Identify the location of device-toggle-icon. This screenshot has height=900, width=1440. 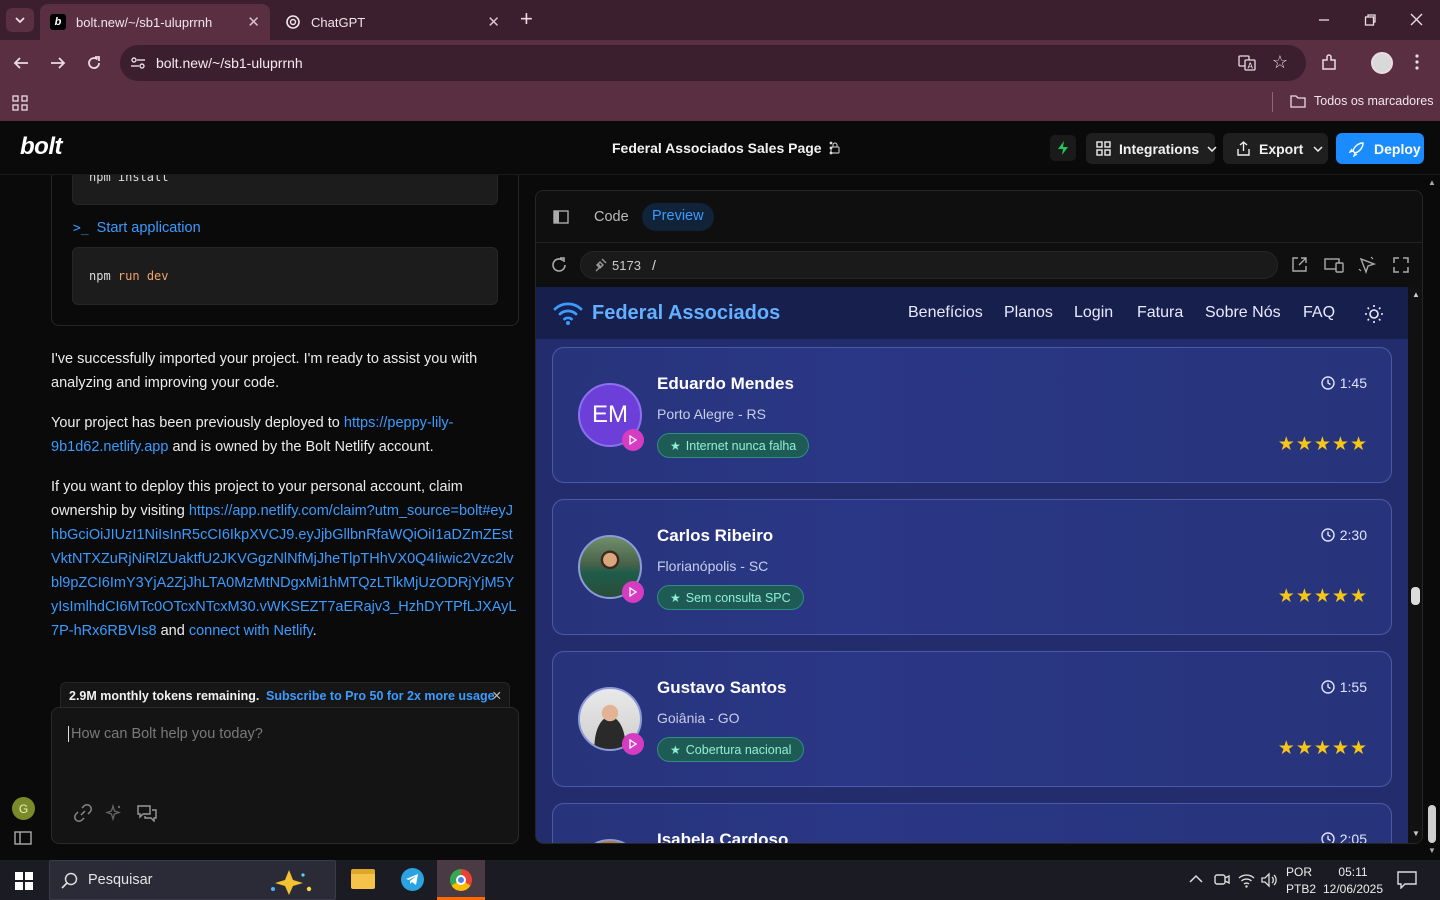
(1334, 265).